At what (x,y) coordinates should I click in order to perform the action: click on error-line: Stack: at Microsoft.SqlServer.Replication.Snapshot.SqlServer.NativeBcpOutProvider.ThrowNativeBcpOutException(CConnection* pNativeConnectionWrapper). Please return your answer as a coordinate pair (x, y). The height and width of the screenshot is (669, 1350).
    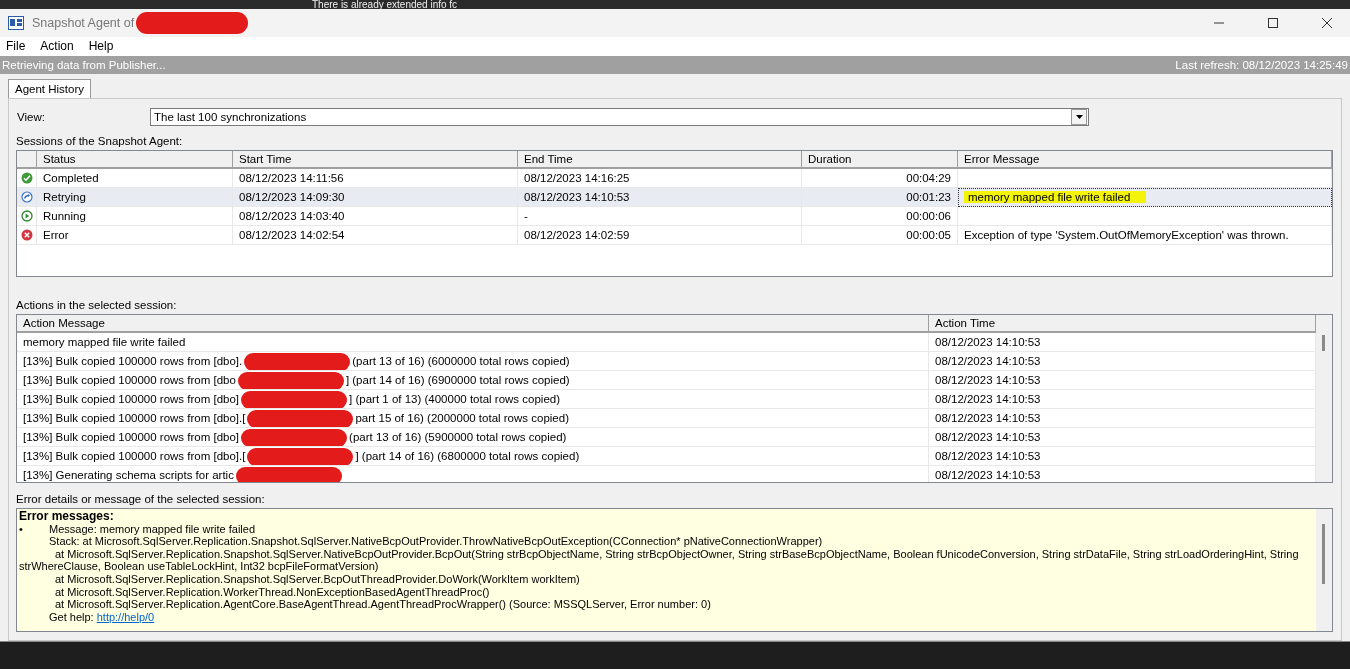
    Looking at the image, I should click on (436, 541).